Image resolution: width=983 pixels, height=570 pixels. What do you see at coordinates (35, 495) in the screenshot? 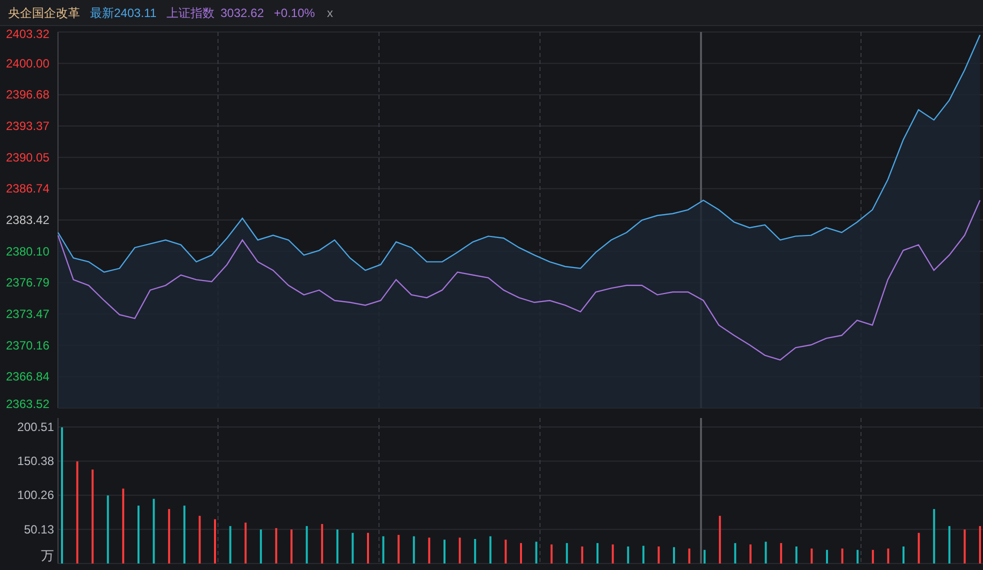
I see `axis-label: 100.26` at bounding box center [35, 495].